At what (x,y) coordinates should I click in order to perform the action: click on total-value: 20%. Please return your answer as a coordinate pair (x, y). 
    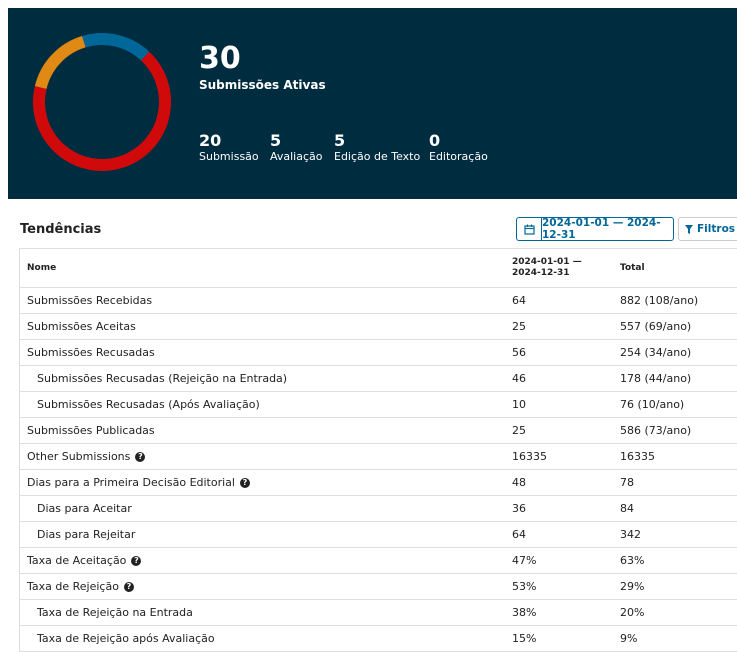
    Looking at the image, I should click on (632, 612).